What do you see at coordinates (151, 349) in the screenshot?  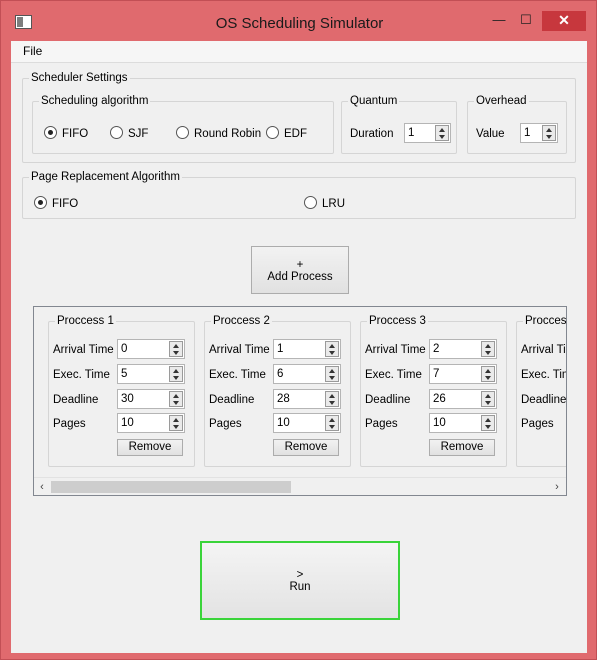 I see `process-1-arrival-spinbox: 0` at bounding box center [151, 349].